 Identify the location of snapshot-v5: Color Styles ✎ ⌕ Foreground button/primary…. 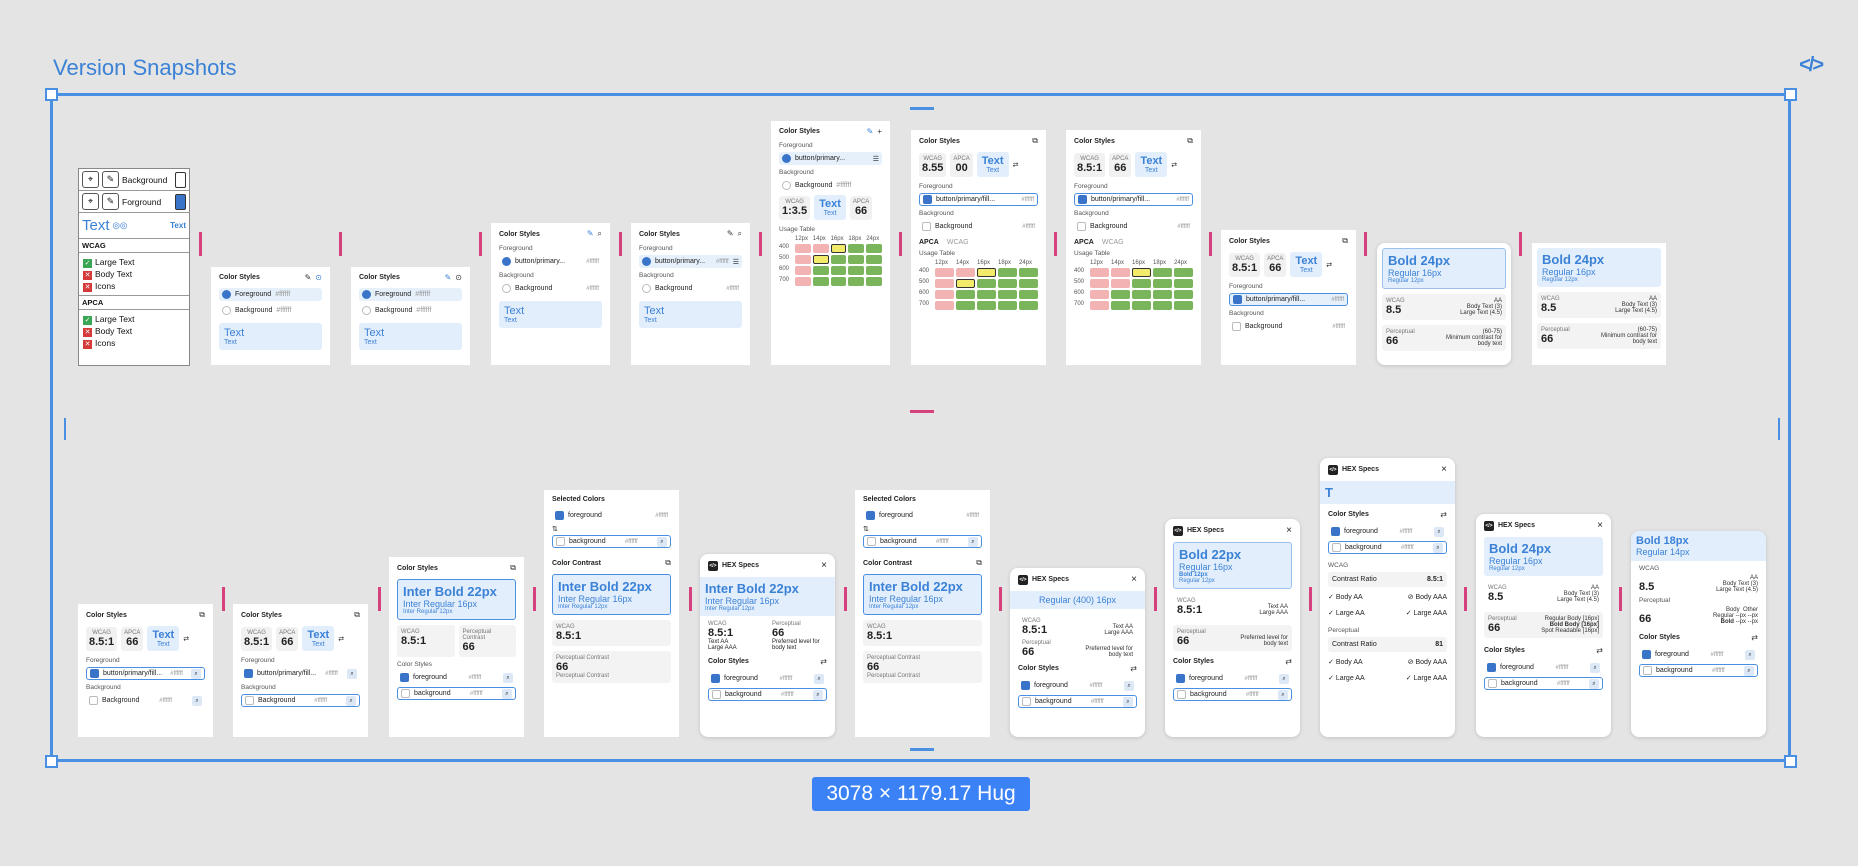
(690, 294).